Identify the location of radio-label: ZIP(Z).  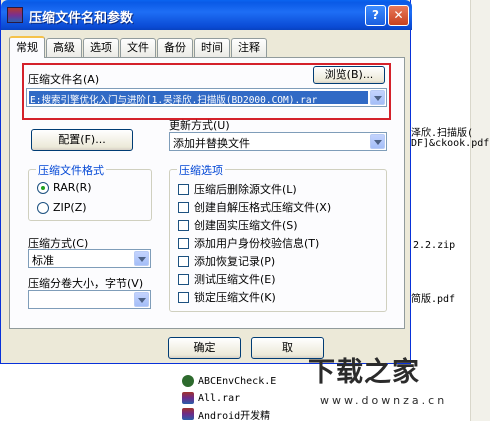
(70, 207).